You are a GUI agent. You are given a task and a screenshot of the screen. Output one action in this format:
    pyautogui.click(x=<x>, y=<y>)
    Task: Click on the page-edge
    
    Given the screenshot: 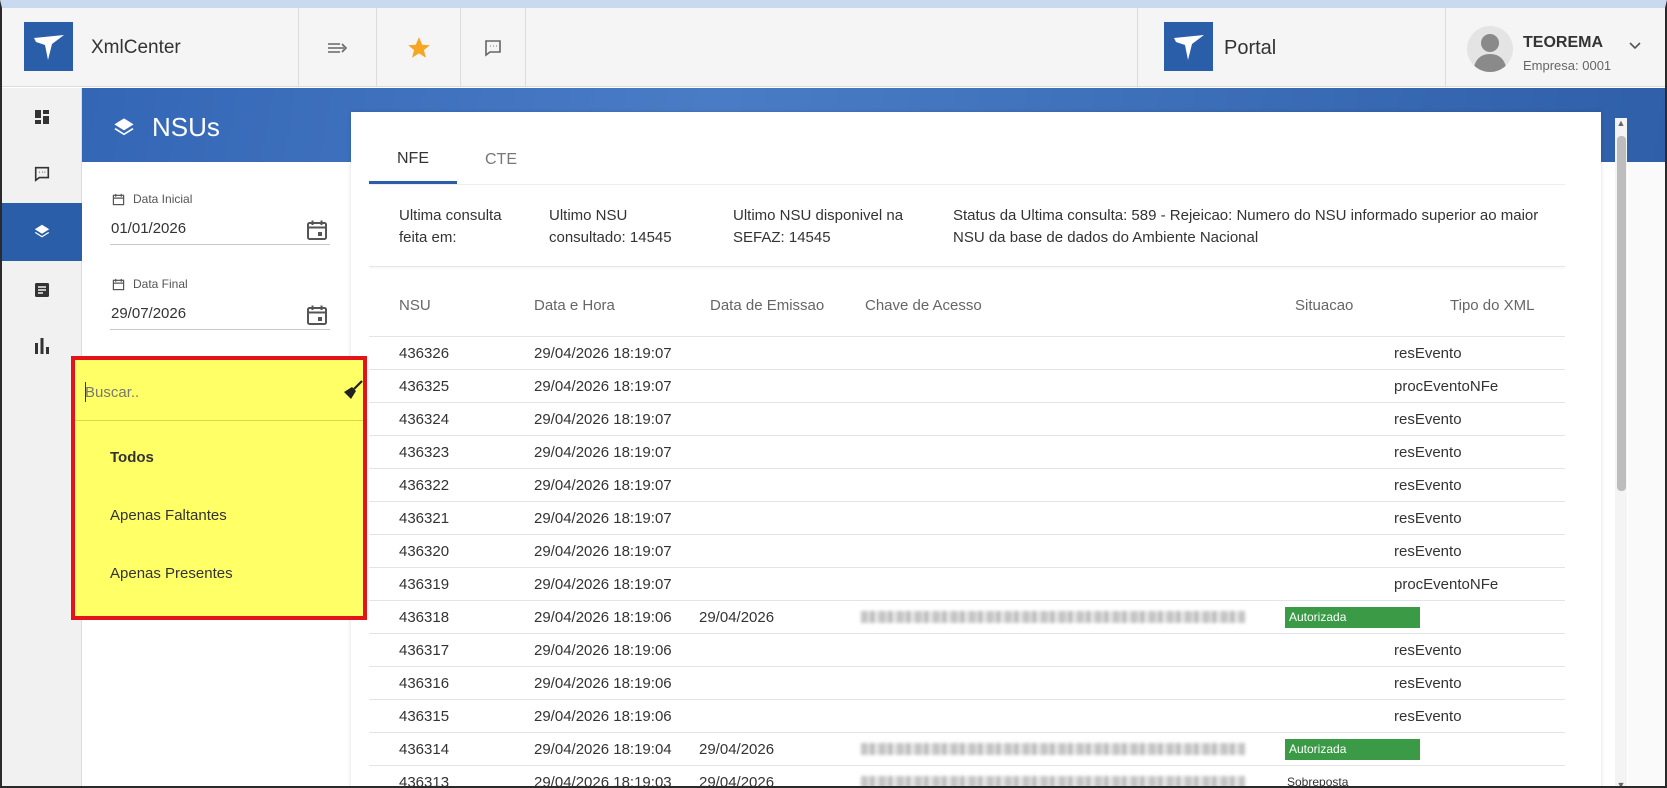 What is the action you would take?
    pyautogui.click(x=1646, y=474)
    